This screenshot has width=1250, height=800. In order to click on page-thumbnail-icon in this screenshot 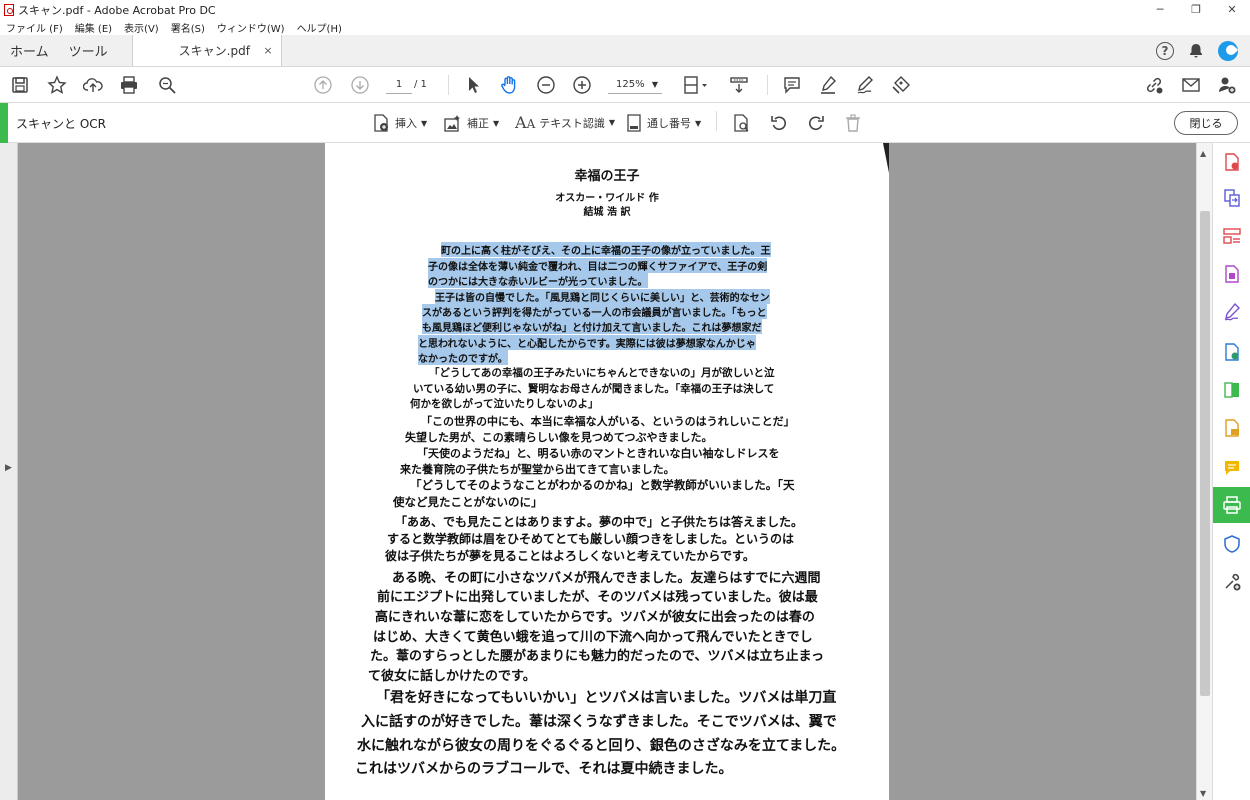, I will do `click(741, 123)`.